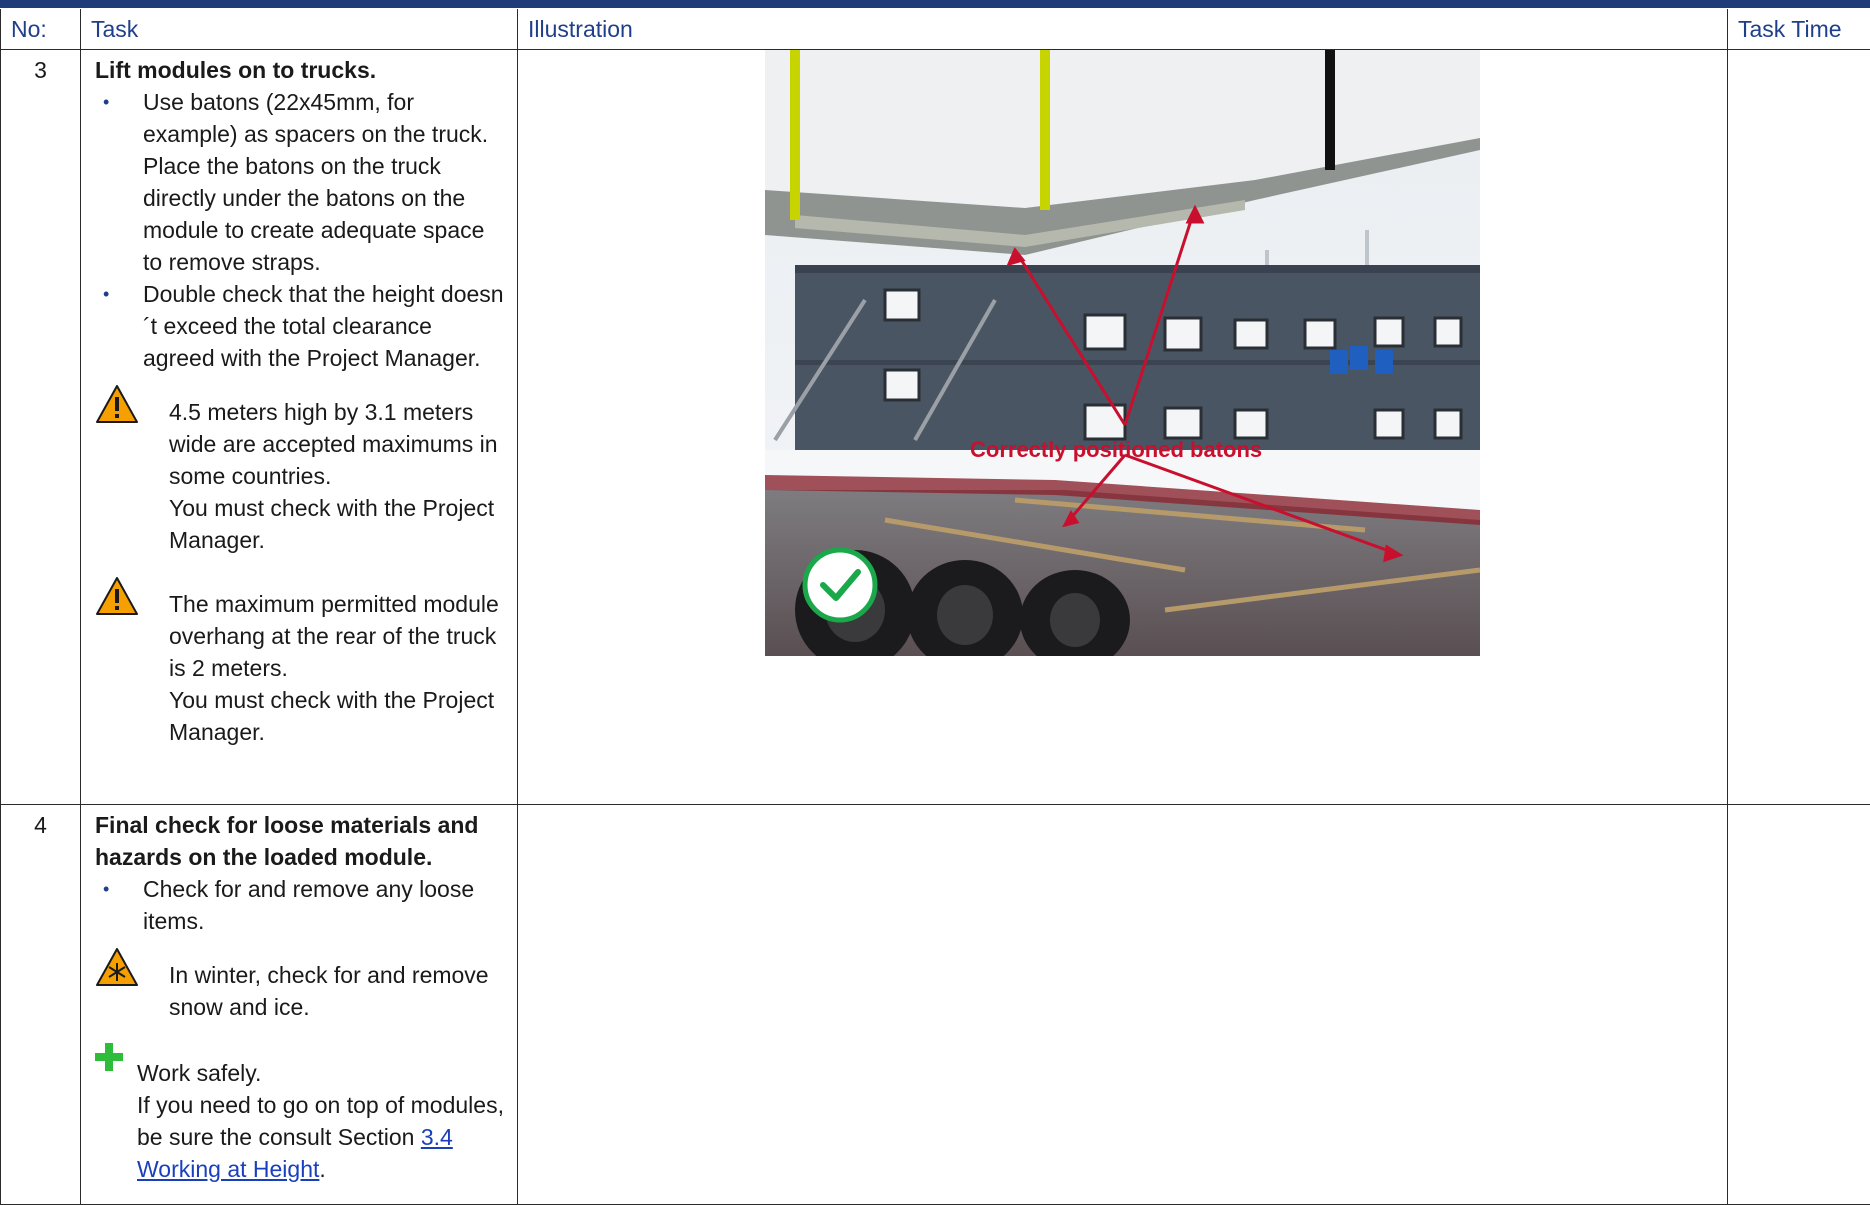  I want to click on check-circle-icon, so click(840, 585).